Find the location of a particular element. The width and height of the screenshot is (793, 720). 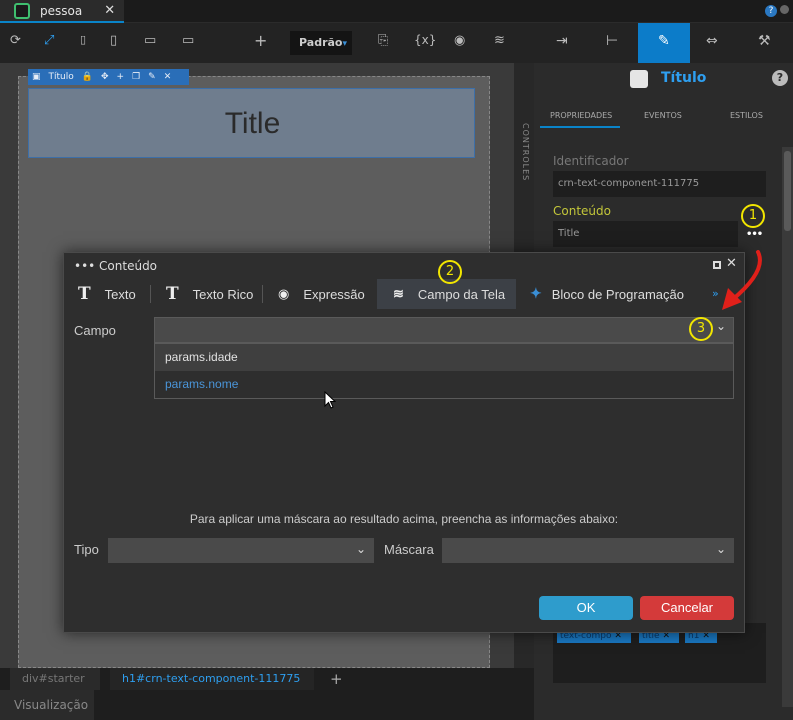

type-label: Tipo is located at coordinates (86, 549).